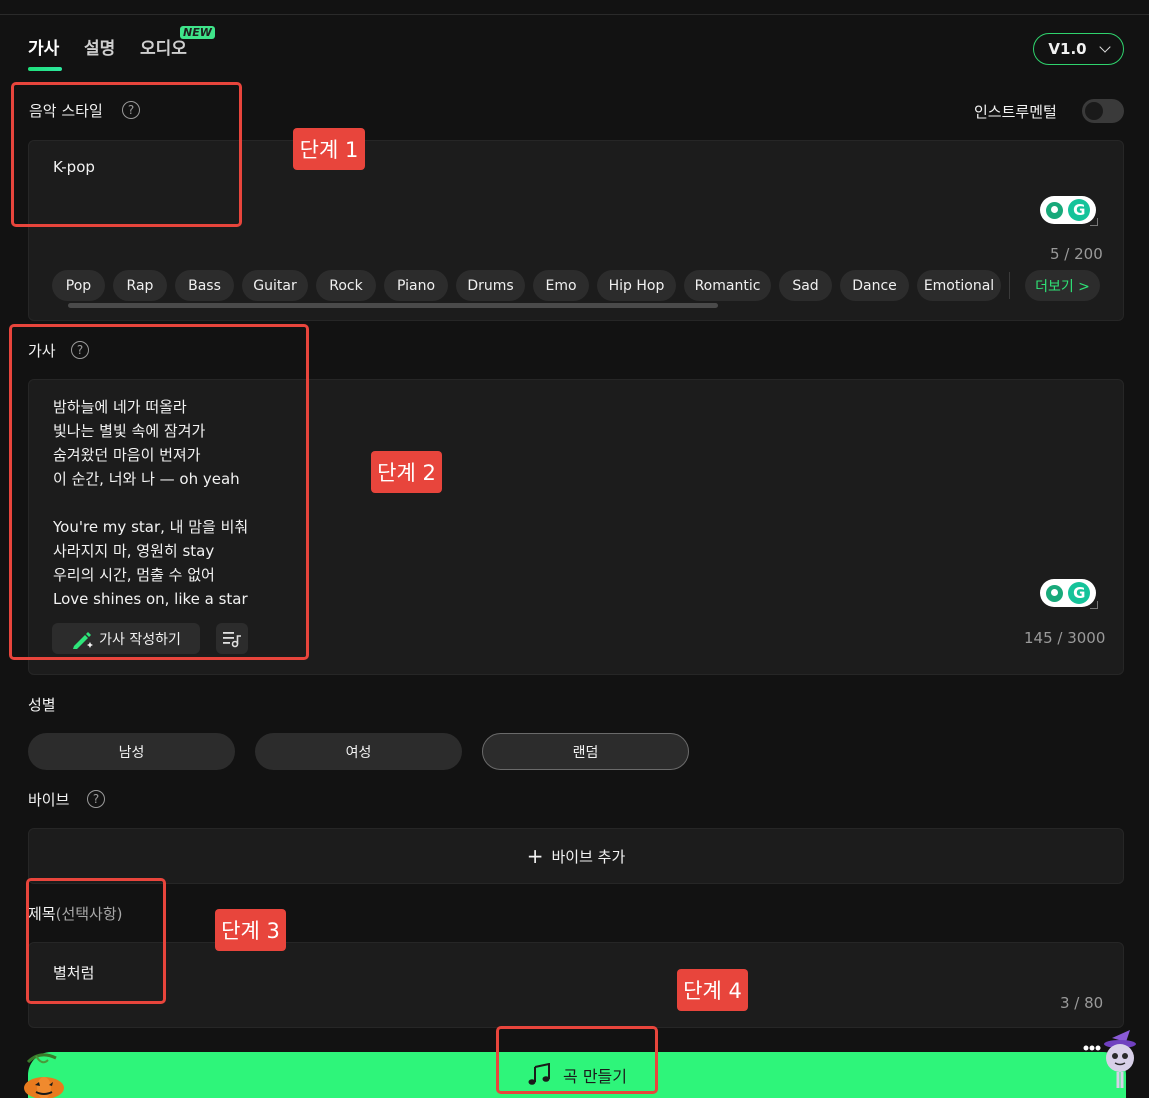 Image resolution: width=1149 pixels, height=1098 pixels. I want to click on annotation-label-step-1: 단계 1, so click(329, 149).